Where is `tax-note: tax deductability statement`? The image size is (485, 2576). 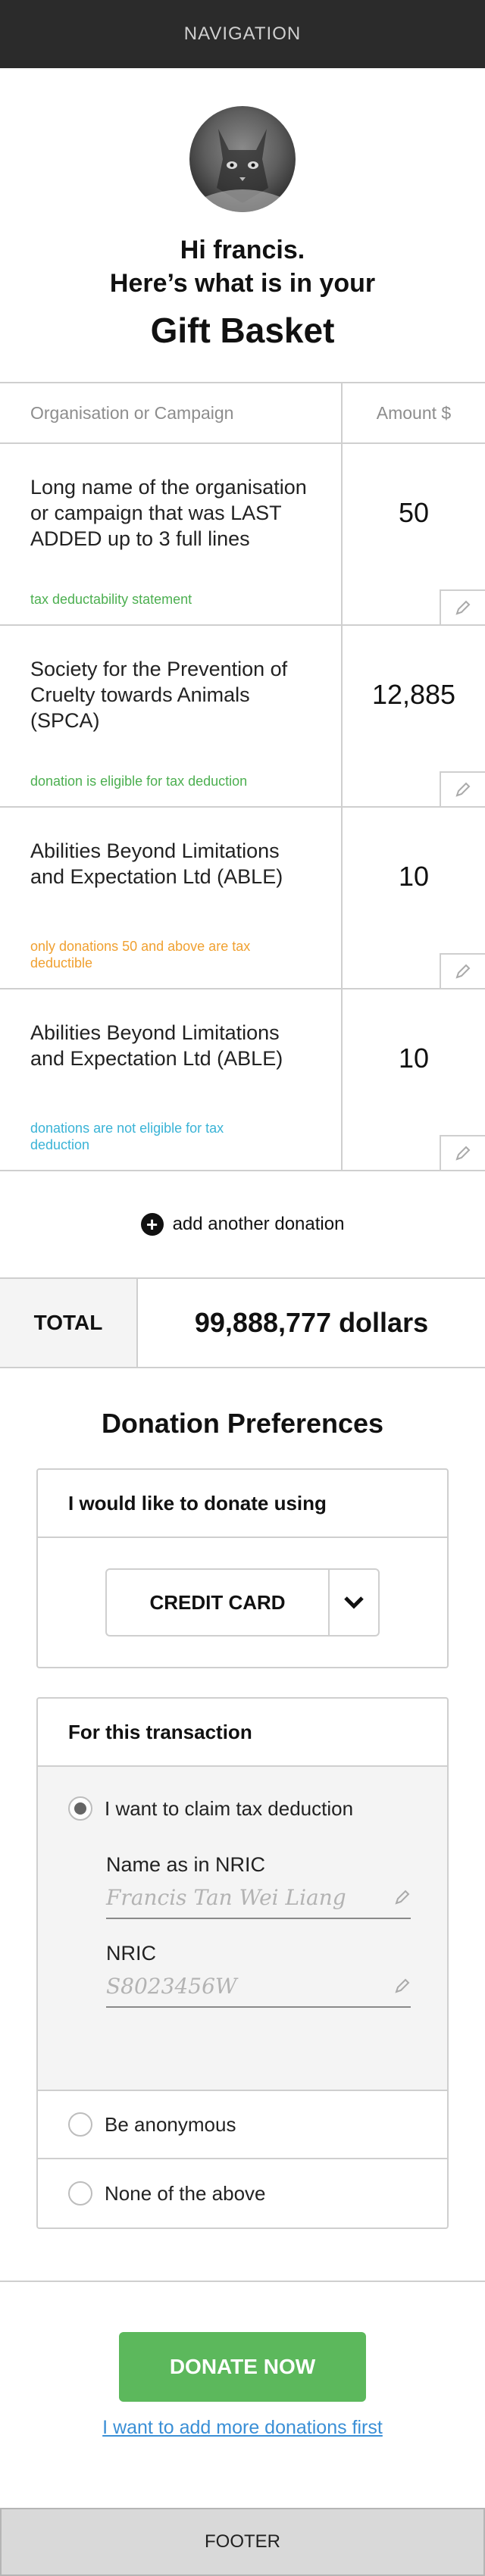
tax-note: tax deductability statement is located at coordinates (111, 599).